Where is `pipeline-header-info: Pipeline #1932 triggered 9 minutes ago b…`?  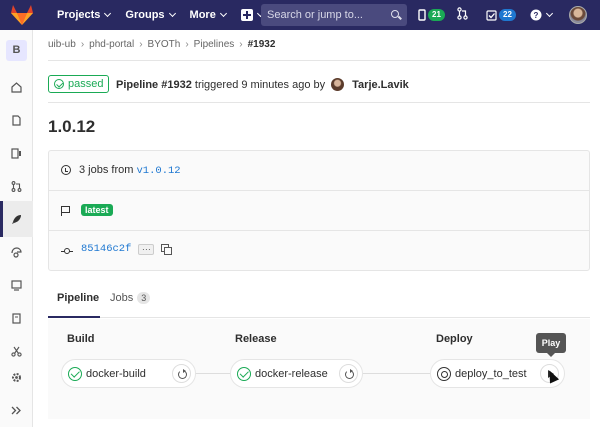
pipeline-header-info: Pipeline #1932 triggered 9 minutes ago b… is located at coordinates (262, 84).